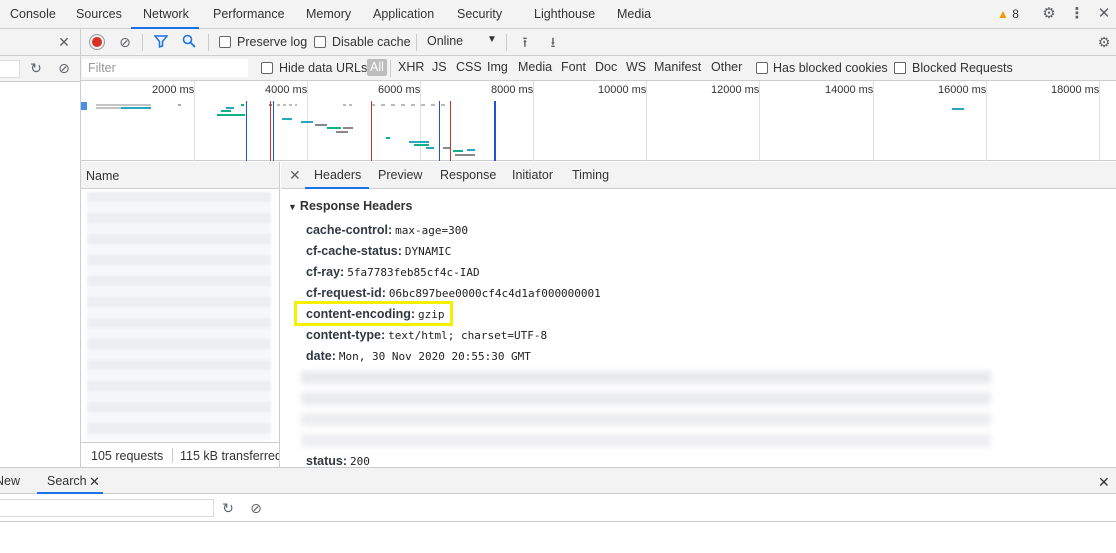 The height and width of the screenshot is (553, 1116). What do you see at coordinates (564, 14) in the screenshot?
I see `tab-lighthouse: Lighthouse` at bounding box center [564, 14].